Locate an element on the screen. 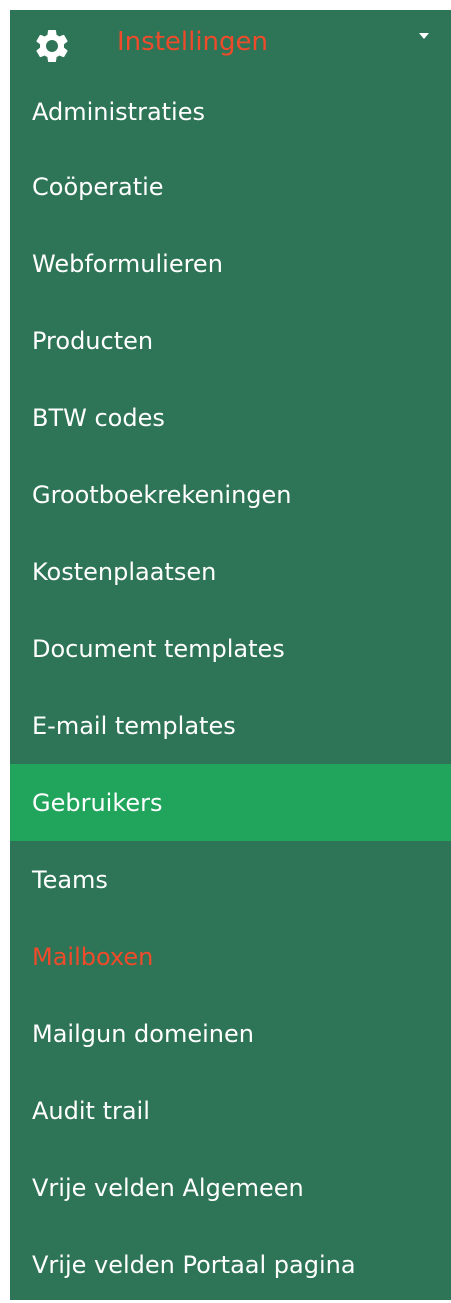  sidebar-item-vrije-velden-portaal-pagina: Vrije velden Portaal pagina is located at coordinates (230, 1264).